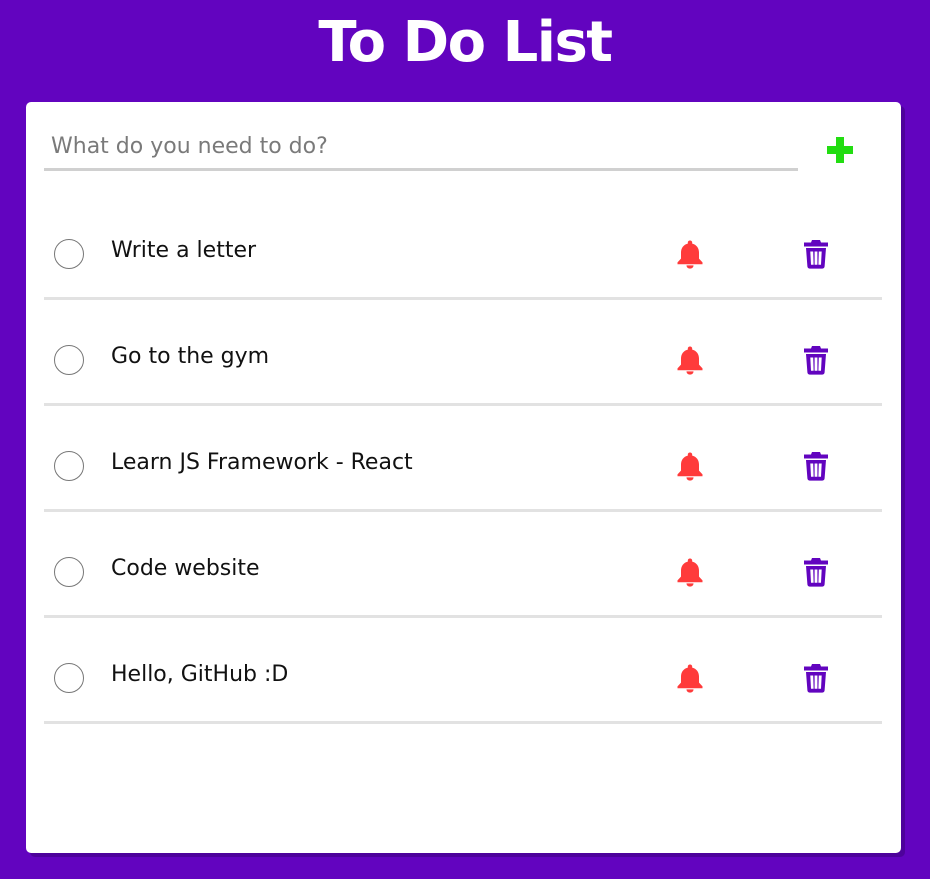  What do you see at coordinates (184, 250) in the screenshot?
I see `todo-text: Write a letter` at bounding box center [184, 250].